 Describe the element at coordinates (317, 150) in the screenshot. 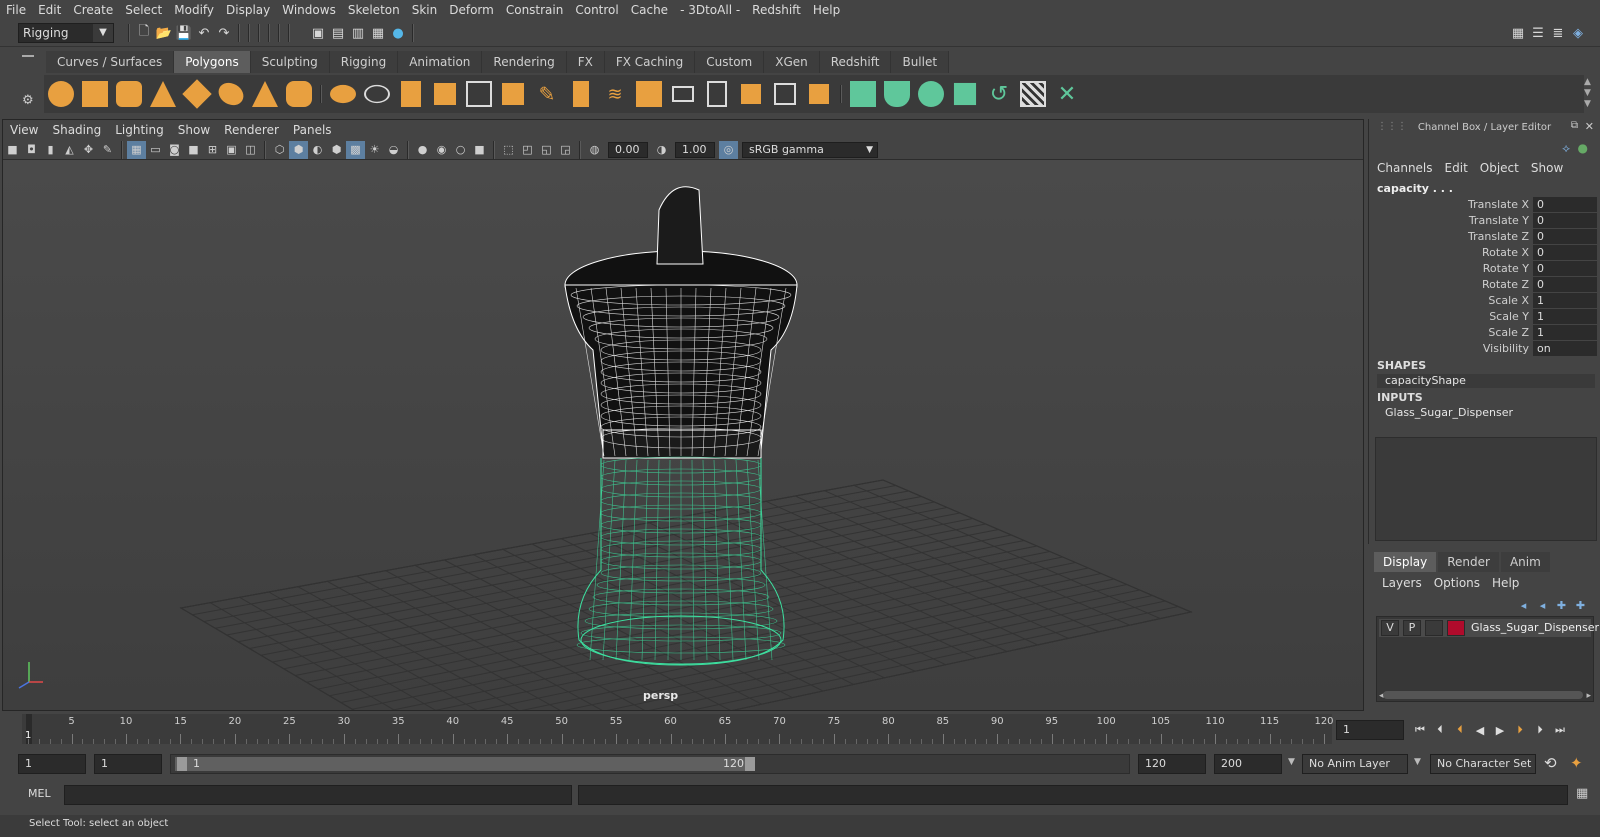

I see `use-default-material-icon: ◐` at that location.